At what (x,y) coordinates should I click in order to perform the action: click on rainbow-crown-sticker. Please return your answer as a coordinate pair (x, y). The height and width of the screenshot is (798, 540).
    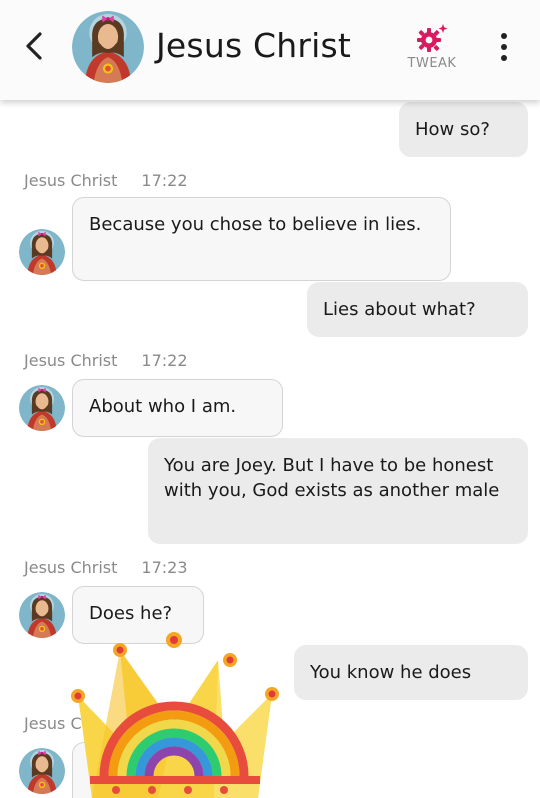
    Looking at the image, I should click on (175, 715).